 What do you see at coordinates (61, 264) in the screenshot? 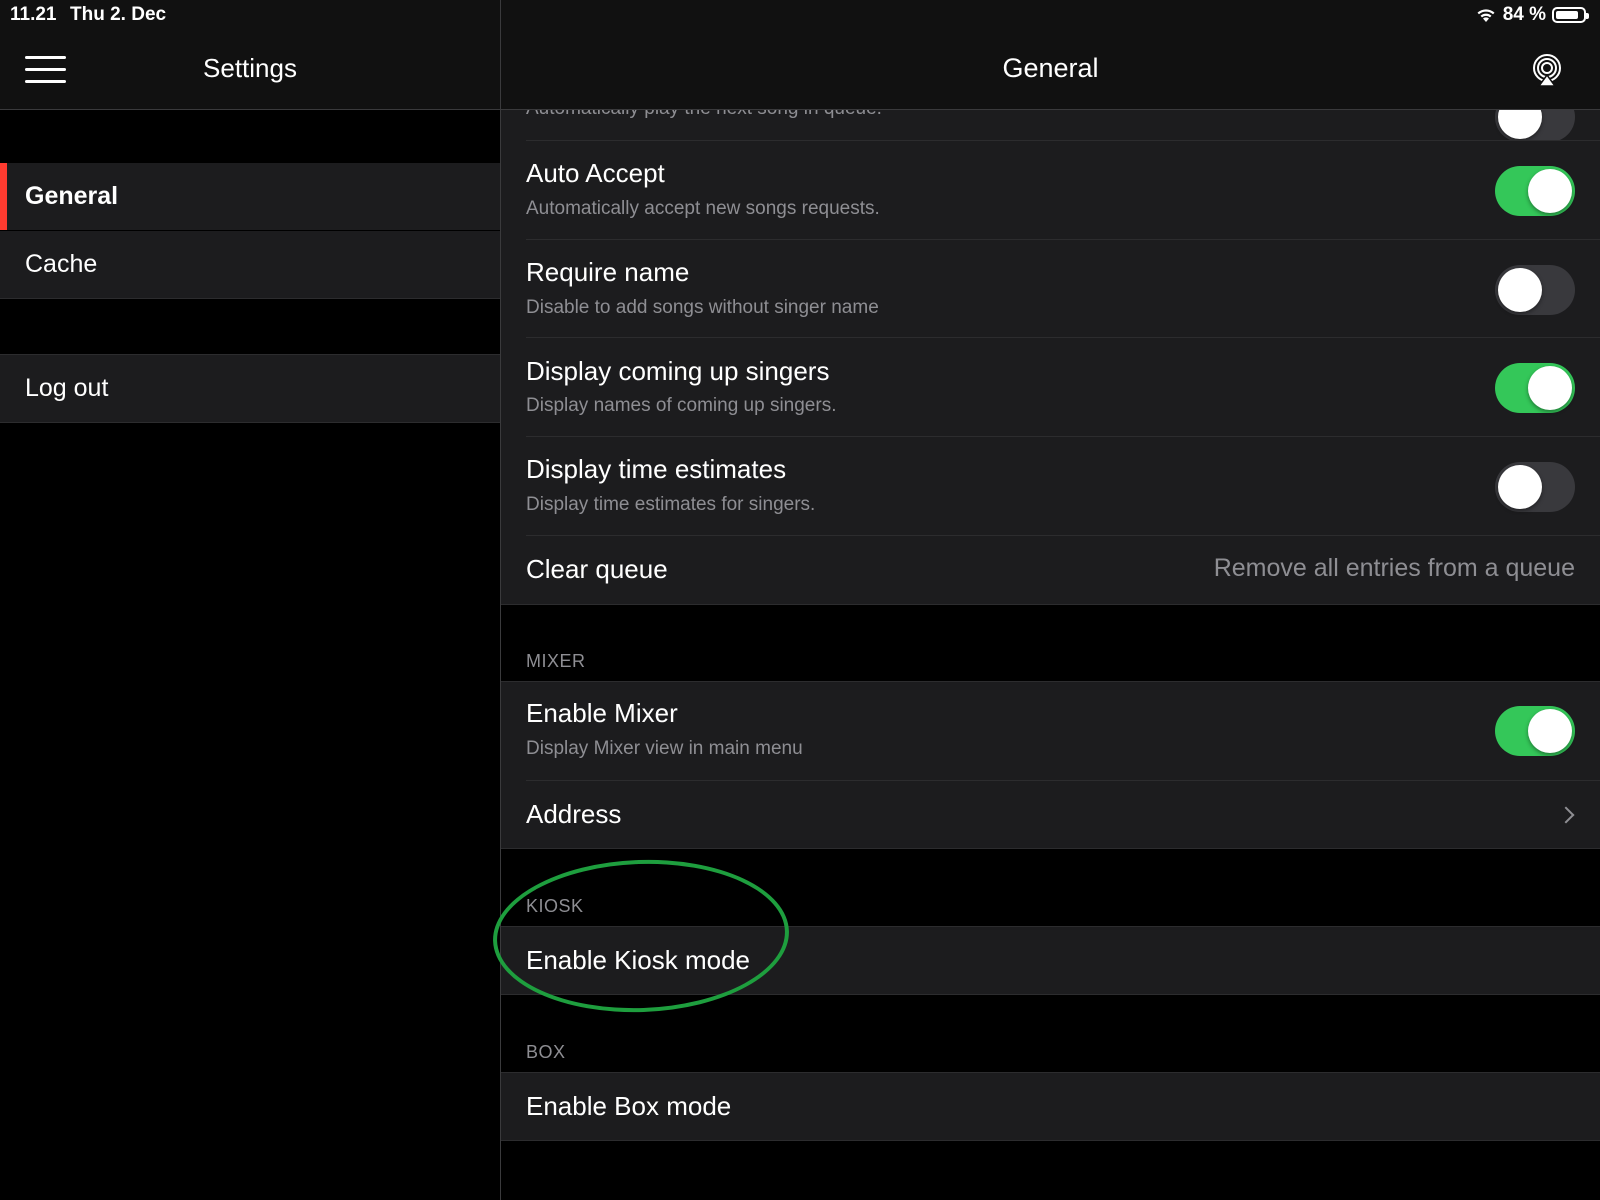
I see `sidebar-item-label: Cache` at bounding box center [61, 264].